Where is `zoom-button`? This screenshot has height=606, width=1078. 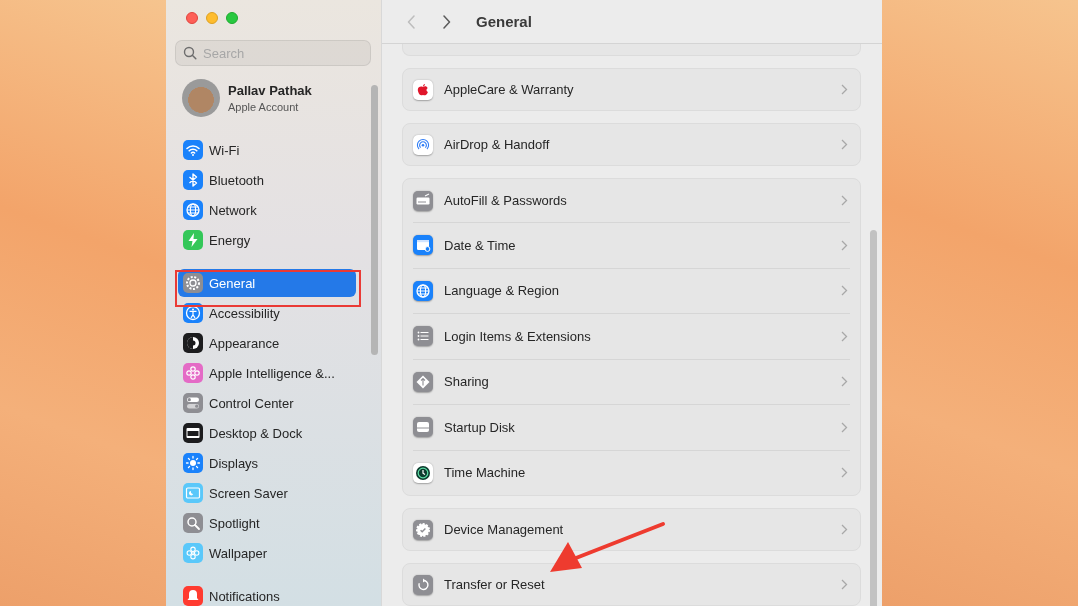 zoom-button is located at coordinates (232, 18).